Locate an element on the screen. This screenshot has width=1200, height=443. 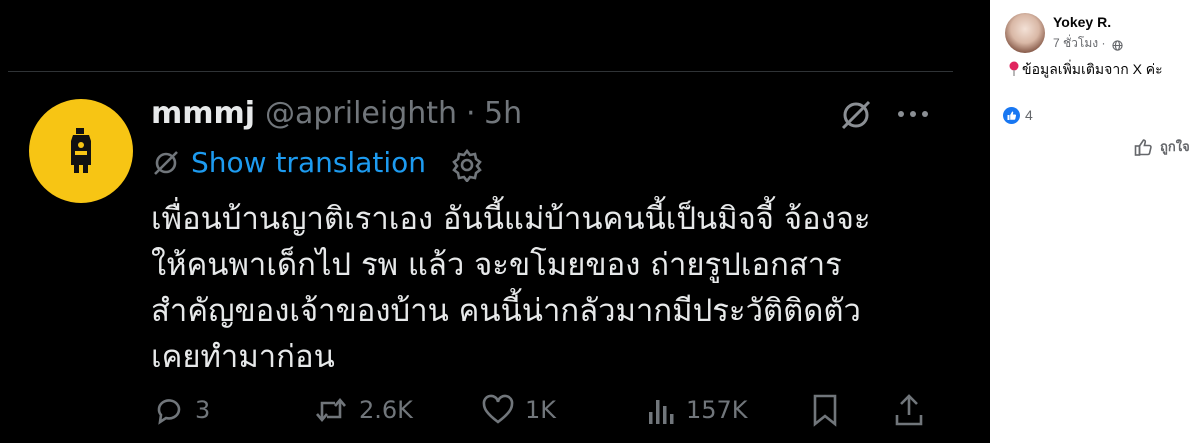
repost-button: 2.6K is located at coordinates (363, 410).